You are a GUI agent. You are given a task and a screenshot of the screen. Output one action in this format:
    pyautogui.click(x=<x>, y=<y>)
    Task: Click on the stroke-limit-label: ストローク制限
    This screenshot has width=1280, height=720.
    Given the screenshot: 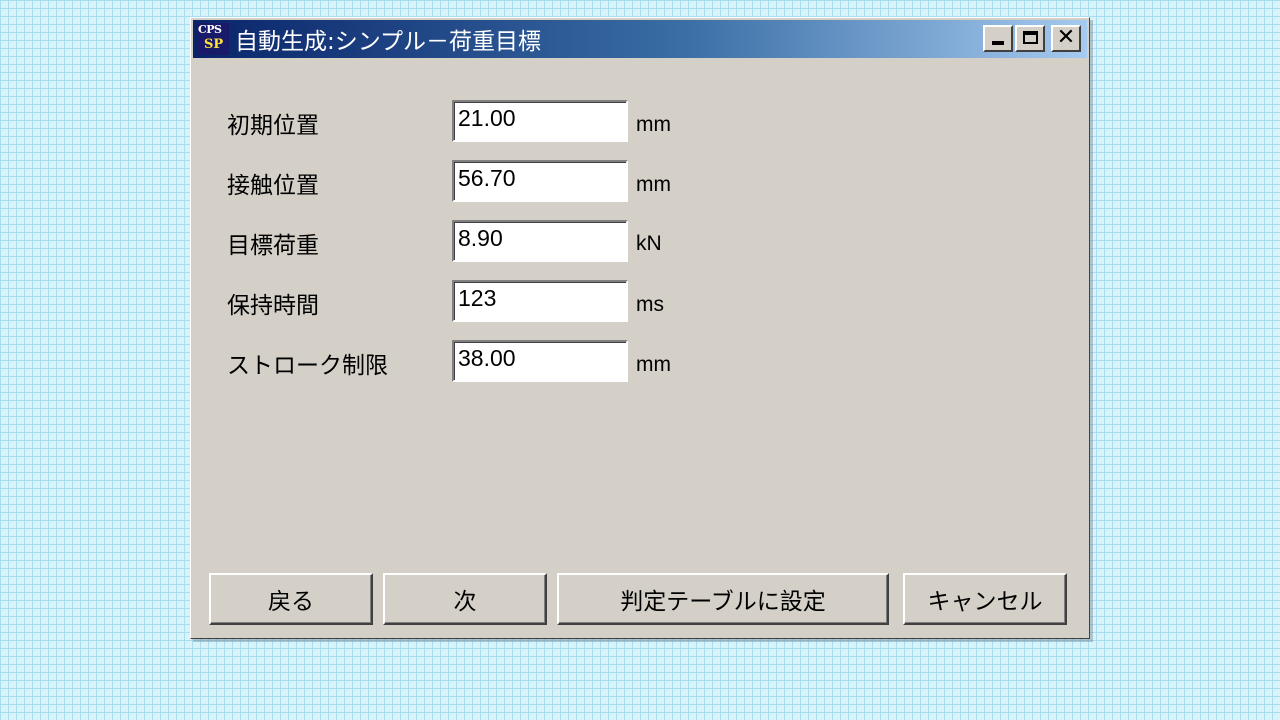 What is the action you would take?
    pyautogui.click(x=307, y=366)
    